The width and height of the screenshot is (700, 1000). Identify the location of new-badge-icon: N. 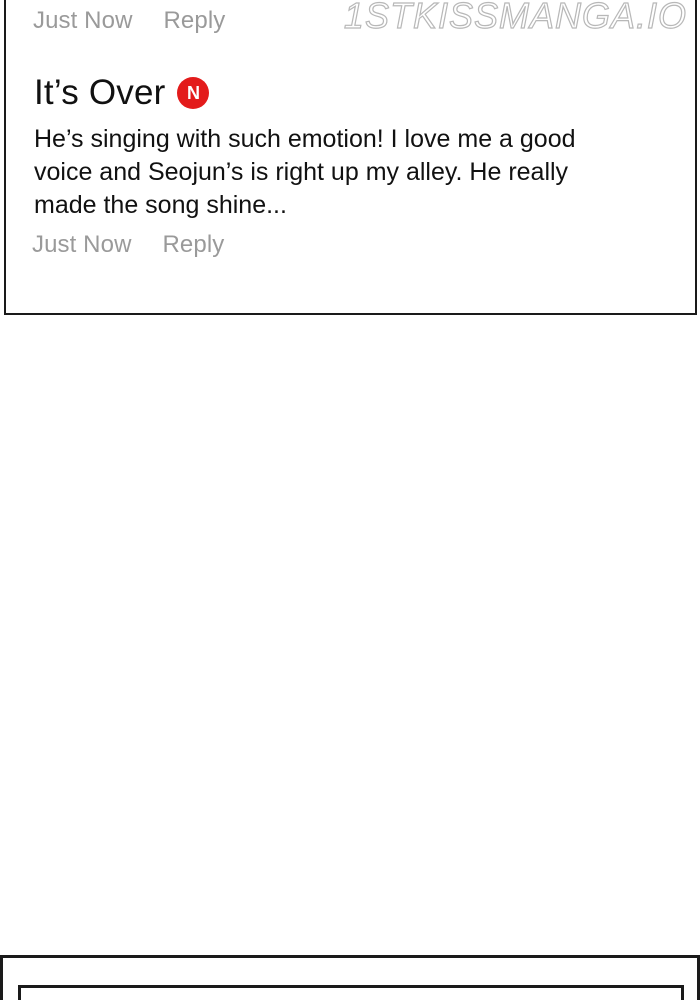
(193, 93).